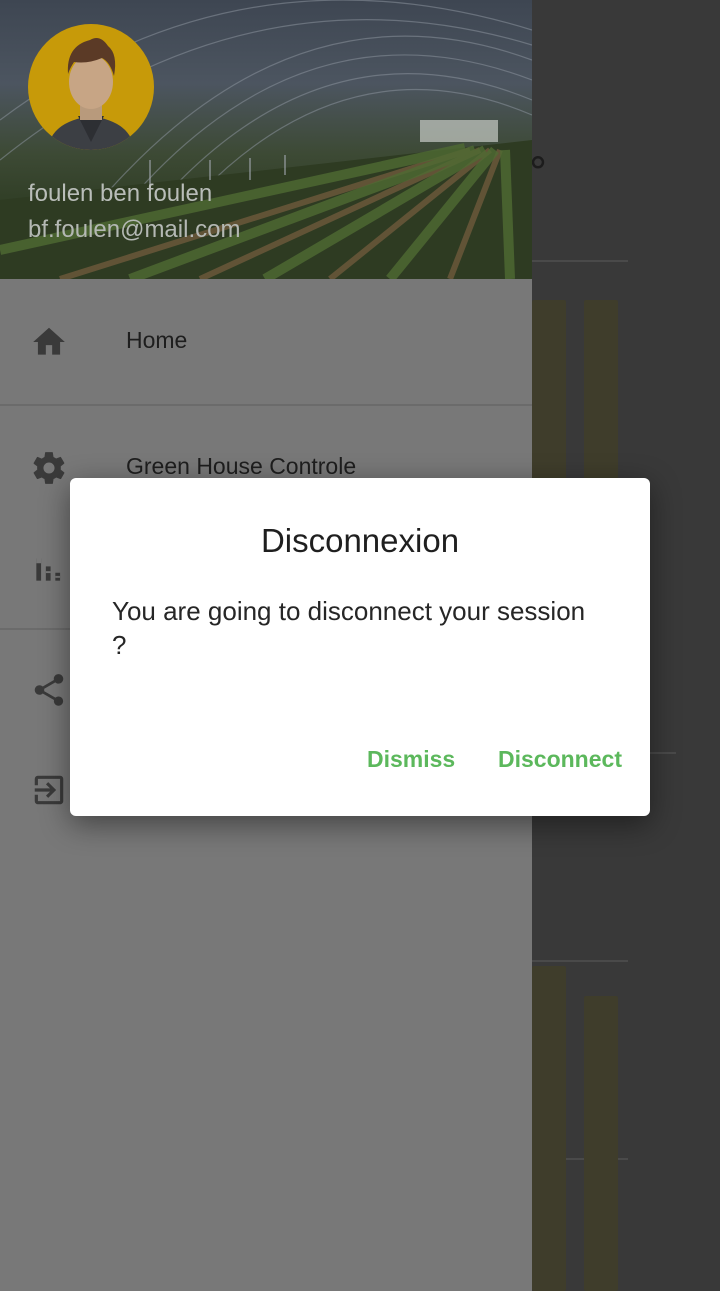 This screenshot has height=1291, width=720. I want to click on dialog-title: Disconnexion, so click(360, 540).